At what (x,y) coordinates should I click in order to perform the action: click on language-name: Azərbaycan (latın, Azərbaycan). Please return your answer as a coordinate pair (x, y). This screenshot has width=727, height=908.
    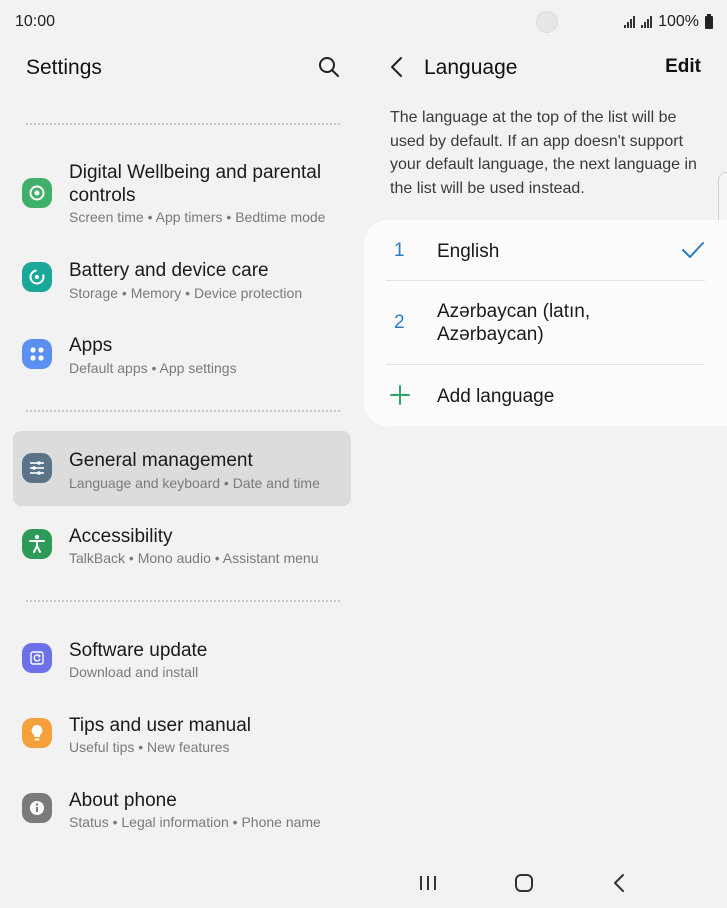
    Looking at the image, I should click on (514, 323).